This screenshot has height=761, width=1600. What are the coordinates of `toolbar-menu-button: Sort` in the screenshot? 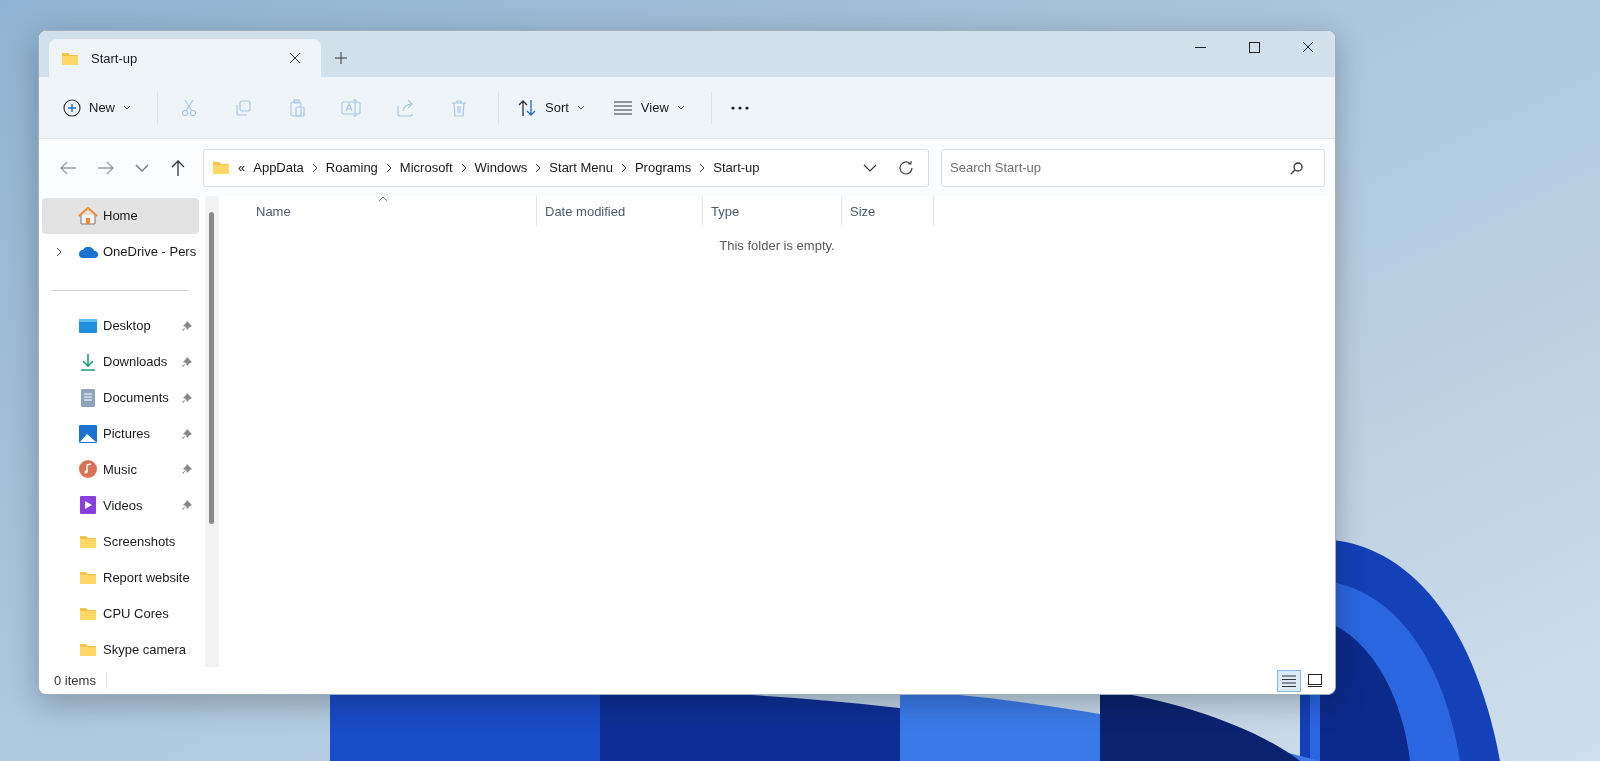 It's located at (551, 107).